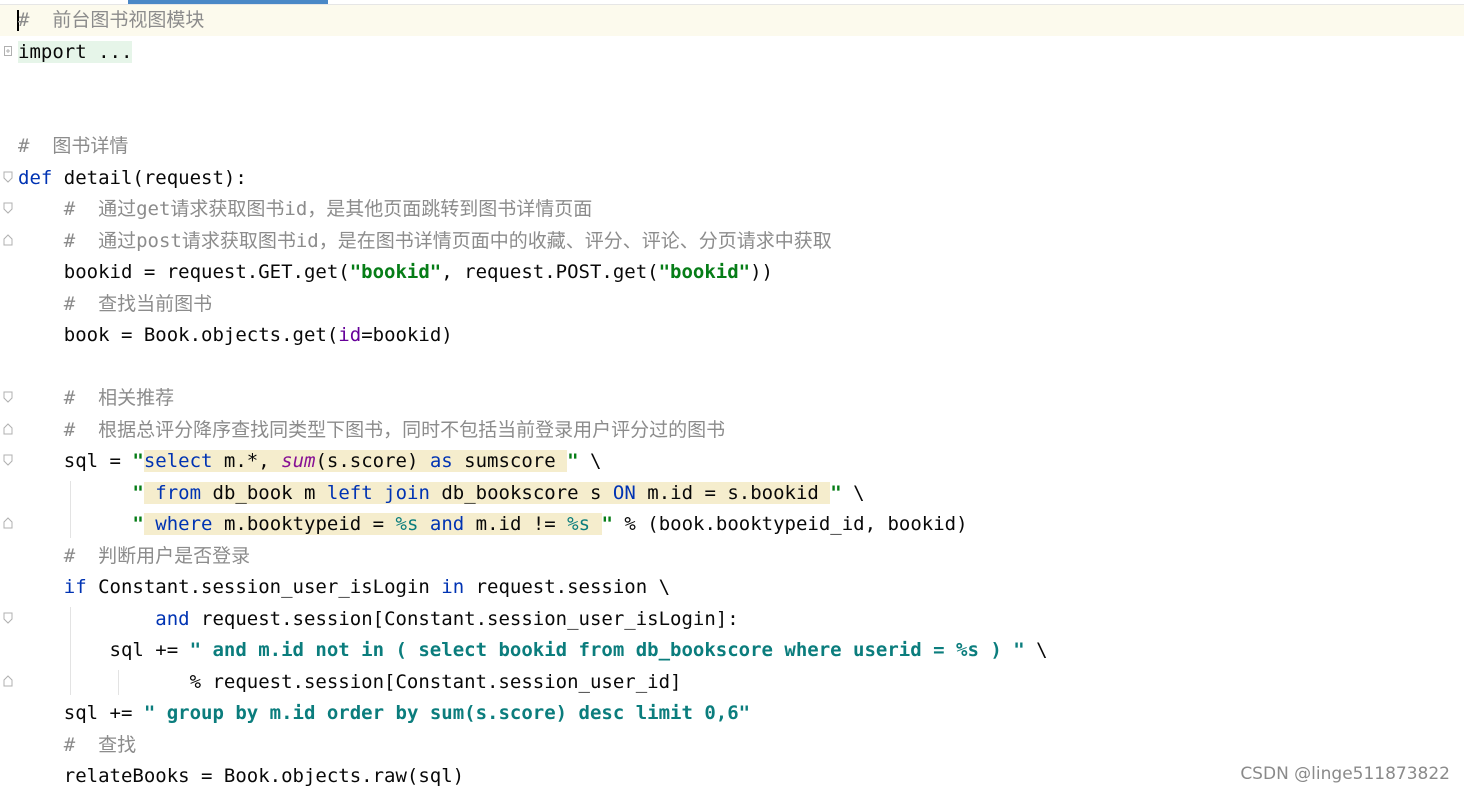 The image size is (1464, 793). Describe the element at coordinates (510, 461) in the screenshot. I see `code-token: sumscore` at that location.